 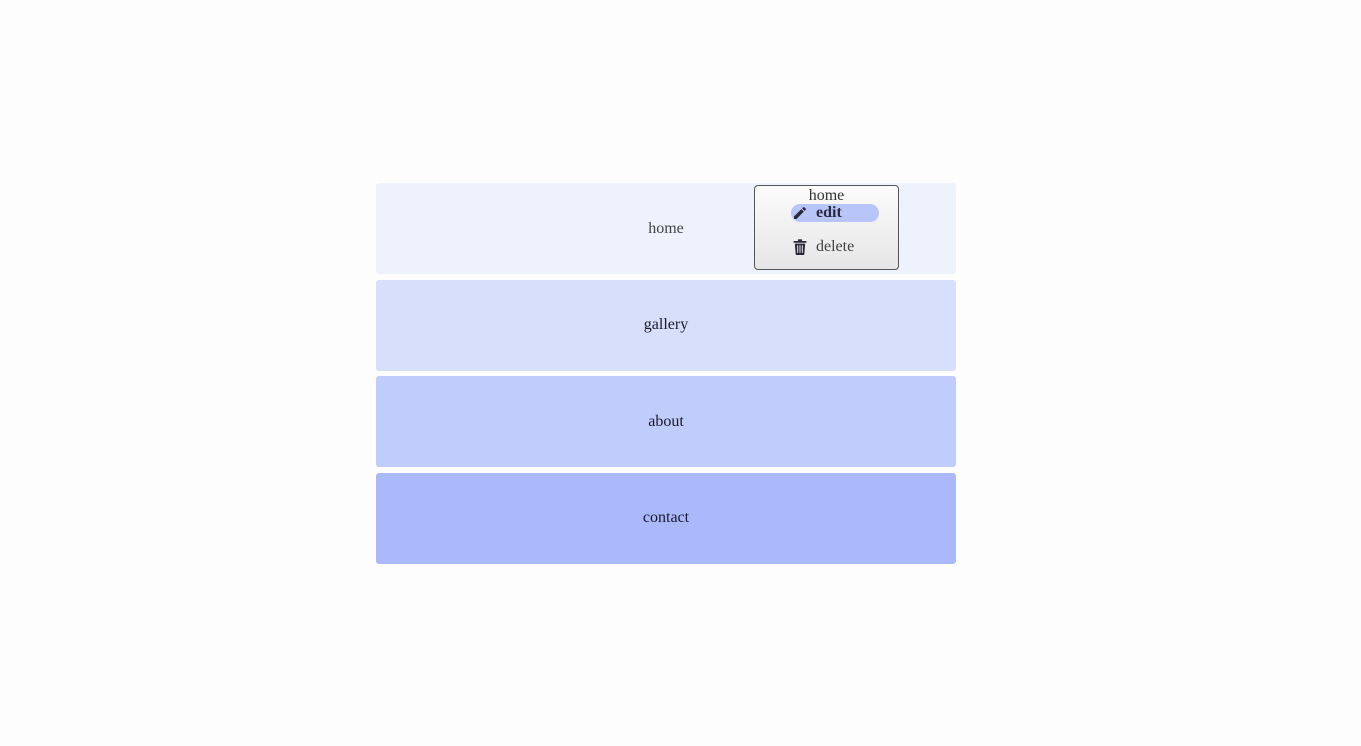 I want to click on nav-item-label: contact, so click(x=666, y=517).